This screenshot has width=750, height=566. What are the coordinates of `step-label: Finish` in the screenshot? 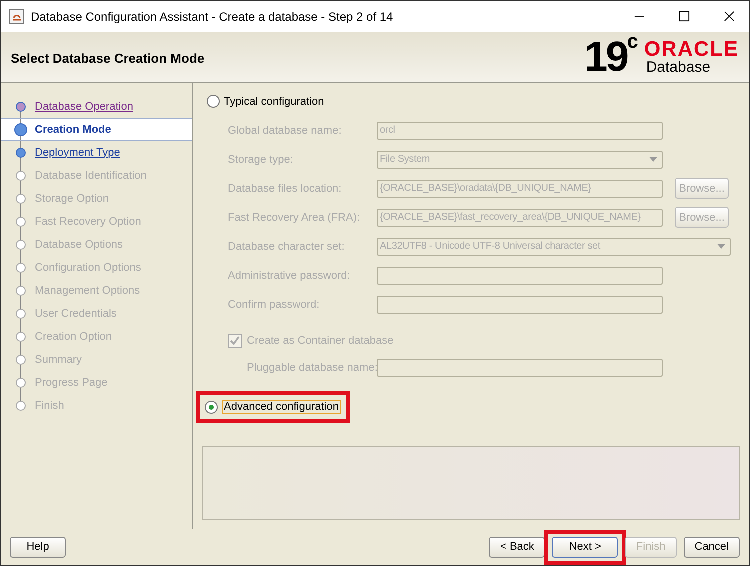 It's located at (49, 406).